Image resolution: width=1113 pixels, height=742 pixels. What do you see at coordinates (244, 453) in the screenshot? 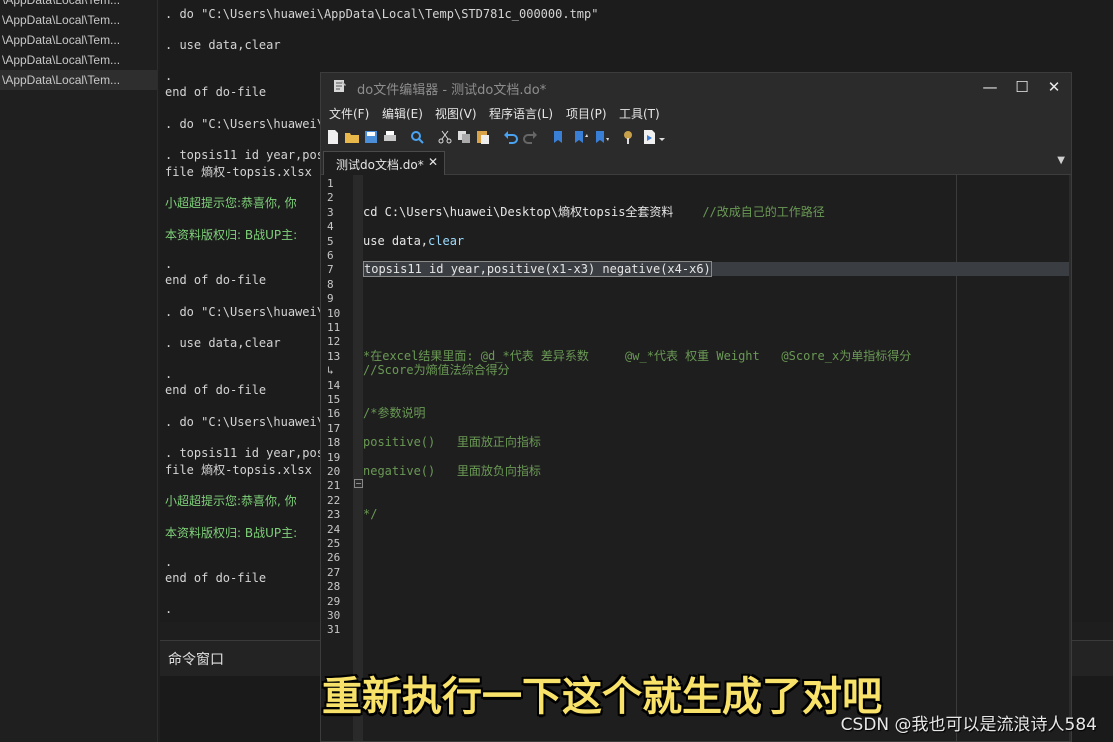
I see `result-line: . topsis11 id year,pos` at bounding box center [244, 453].